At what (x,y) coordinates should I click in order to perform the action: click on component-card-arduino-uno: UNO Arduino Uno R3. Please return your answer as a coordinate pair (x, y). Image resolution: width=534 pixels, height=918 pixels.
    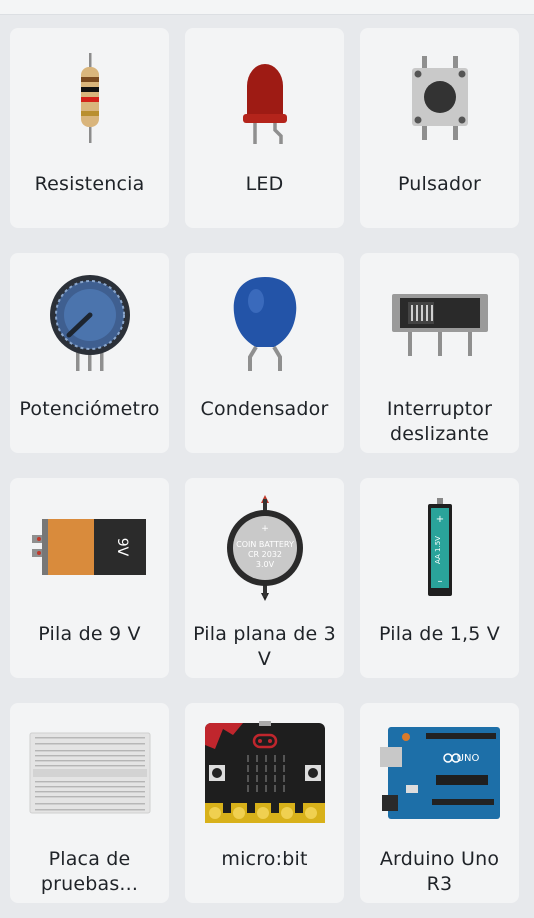
    Looking at the image, I should click on (439, 803).